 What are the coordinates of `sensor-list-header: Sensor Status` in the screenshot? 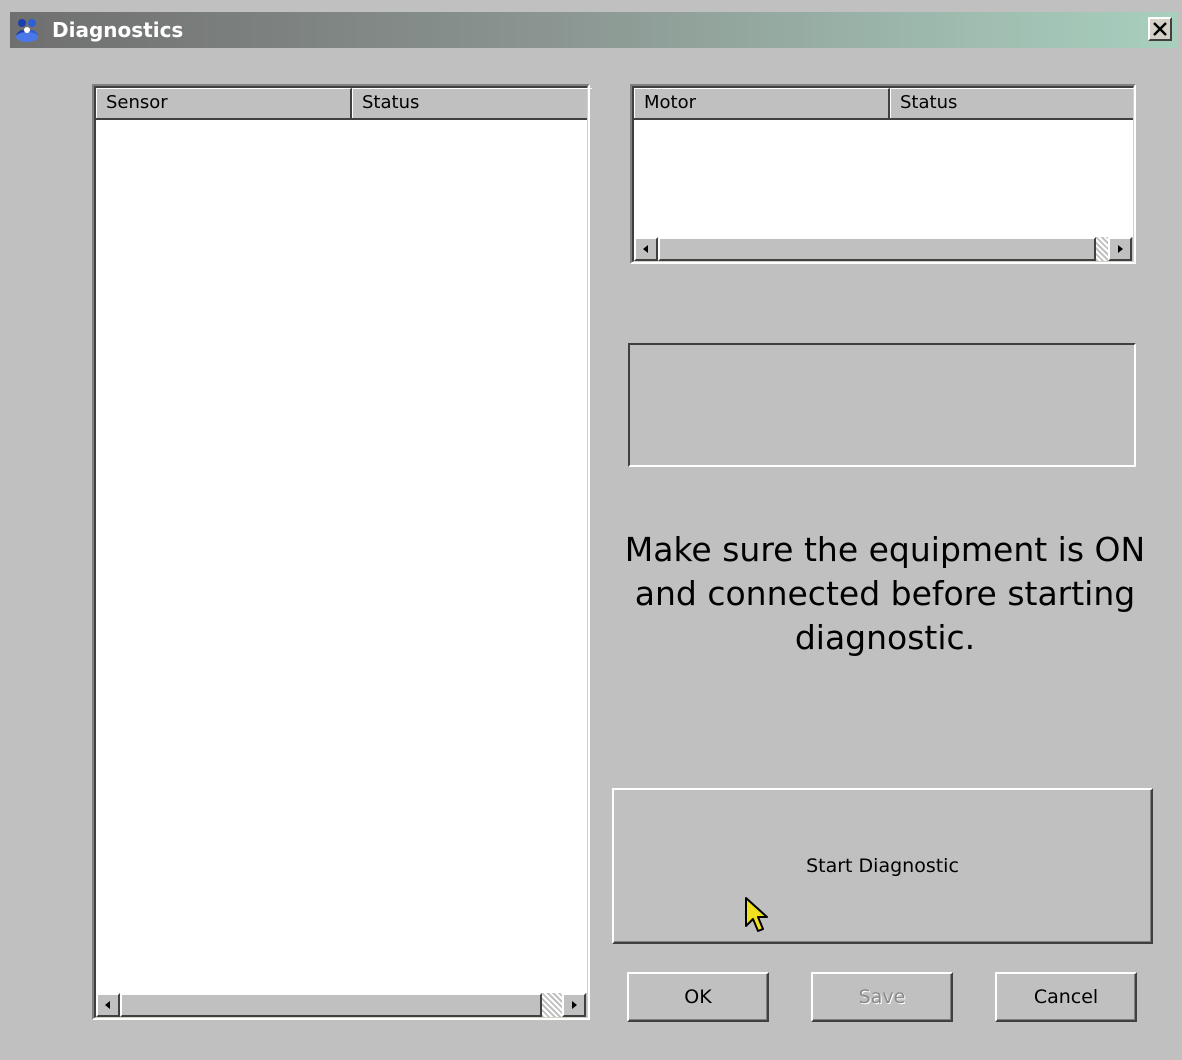 It's located at (344, 104).